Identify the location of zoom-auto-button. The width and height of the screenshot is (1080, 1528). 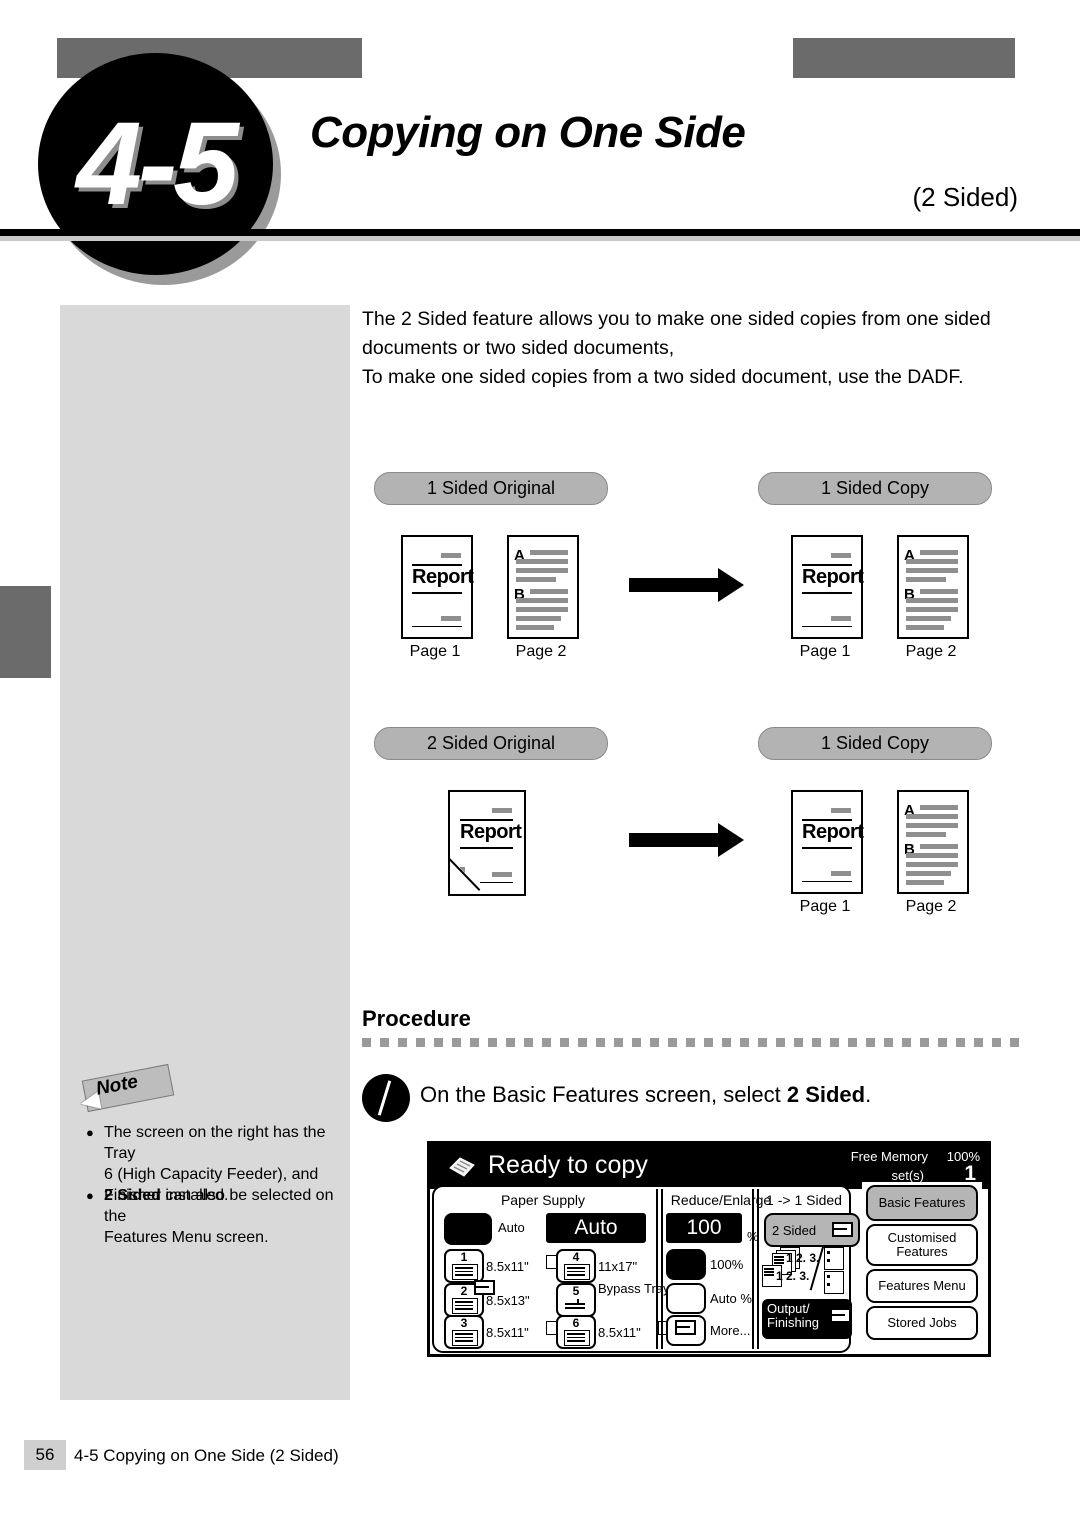
(686, 1298).